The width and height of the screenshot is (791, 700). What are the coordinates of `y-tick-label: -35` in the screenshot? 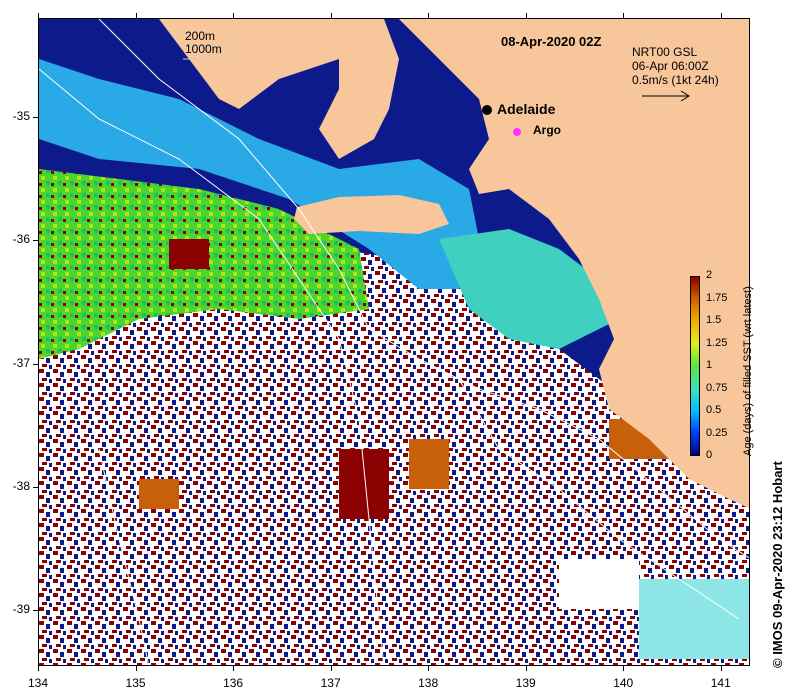 It's located at (21, 115).